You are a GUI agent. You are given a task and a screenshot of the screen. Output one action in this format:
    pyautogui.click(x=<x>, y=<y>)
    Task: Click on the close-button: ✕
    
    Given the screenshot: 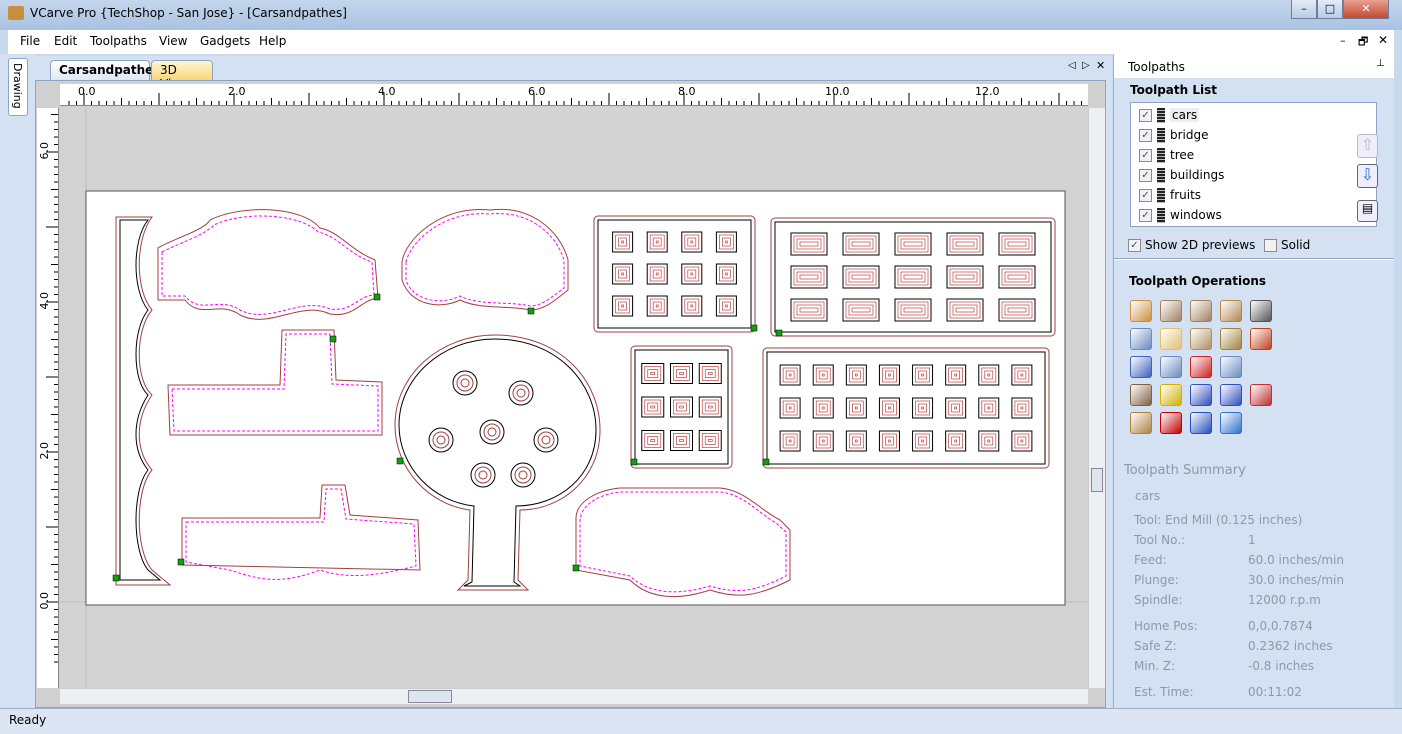 What is the action you would take?
    pyautogui.click(x=1366, y=9)
    